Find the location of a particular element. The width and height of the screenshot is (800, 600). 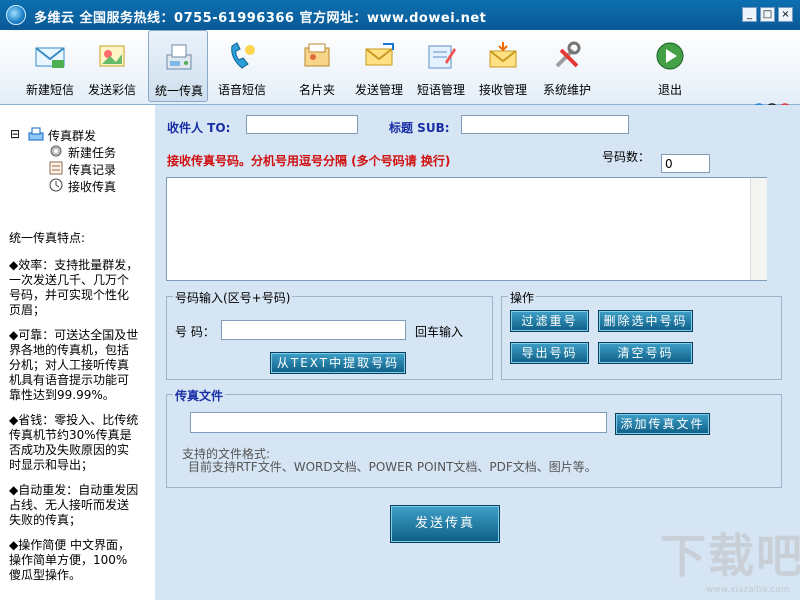

feature-efficiency: ◆效率：支持批量群发，一次发送几千、几万个号码，并可实现个性化页眉； is located at coordinates (74, 287).